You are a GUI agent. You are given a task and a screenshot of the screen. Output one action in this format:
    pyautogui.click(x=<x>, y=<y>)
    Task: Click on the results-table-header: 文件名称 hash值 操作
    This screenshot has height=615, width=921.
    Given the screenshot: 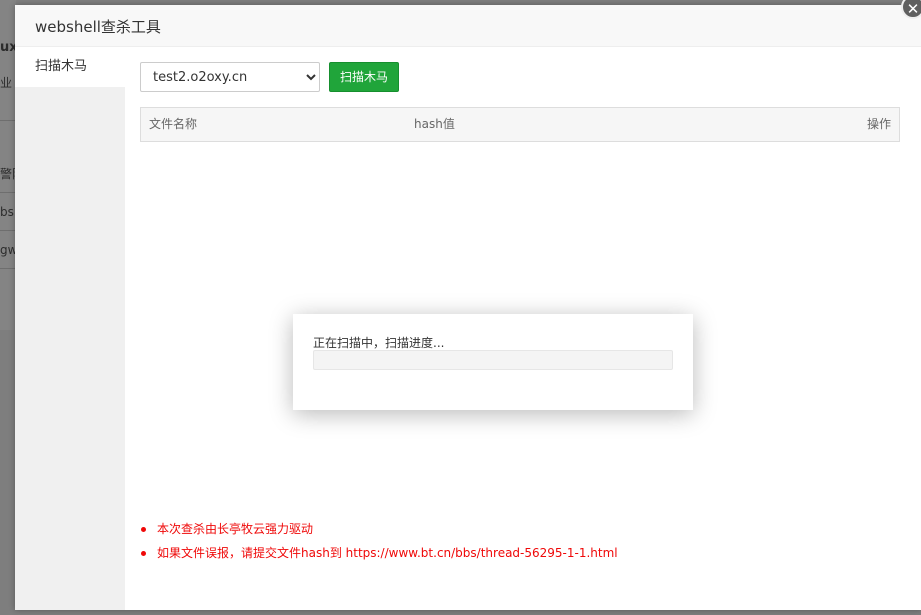 What is the action you would take?
    pyautogui.click(x=520, y=124)
    